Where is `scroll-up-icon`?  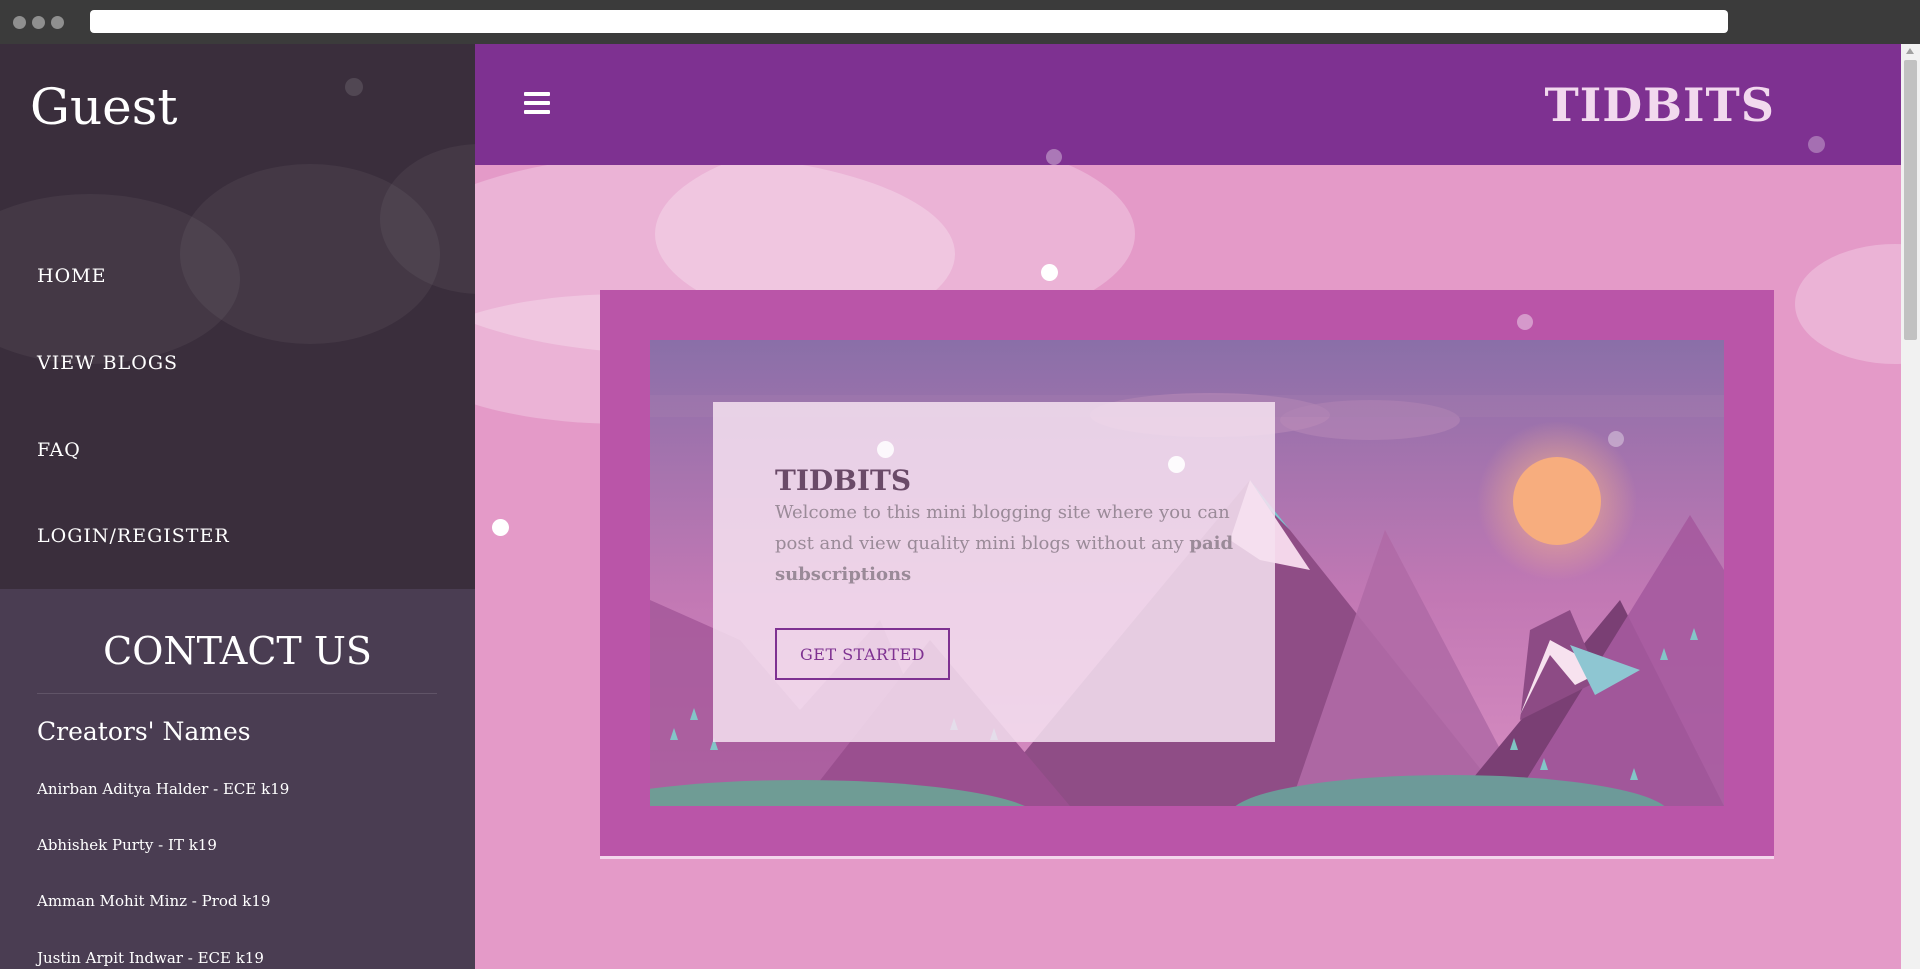
scroll-up-icon is located at coordinates (1910, 51).